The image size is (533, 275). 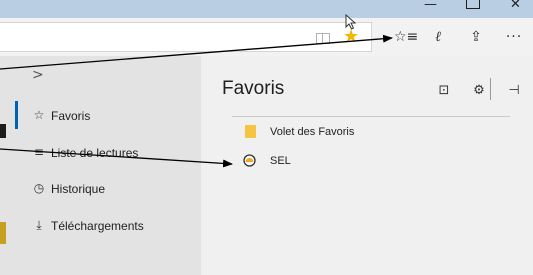 What do you see at coordinates (444, 91) in the screenshot?
I see `import-favorites-icon: ⊡` at bounding box center [444, 91].